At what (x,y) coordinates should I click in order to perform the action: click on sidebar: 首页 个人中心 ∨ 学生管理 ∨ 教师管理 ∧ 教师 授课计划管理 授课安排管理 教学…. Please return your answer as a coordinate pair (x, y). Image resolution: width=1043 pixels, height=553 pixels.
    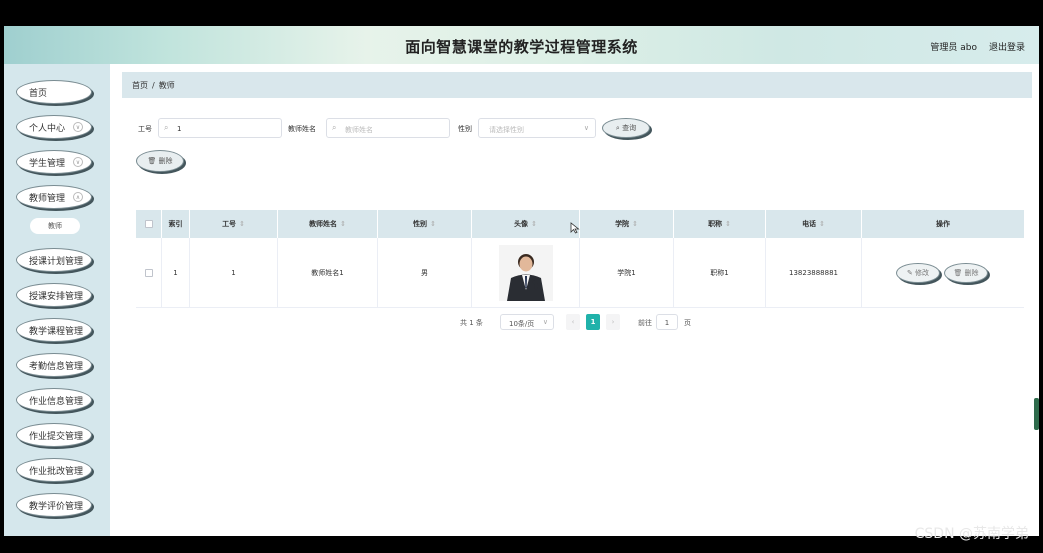
    Looking at the image, I should click on (57, 300).